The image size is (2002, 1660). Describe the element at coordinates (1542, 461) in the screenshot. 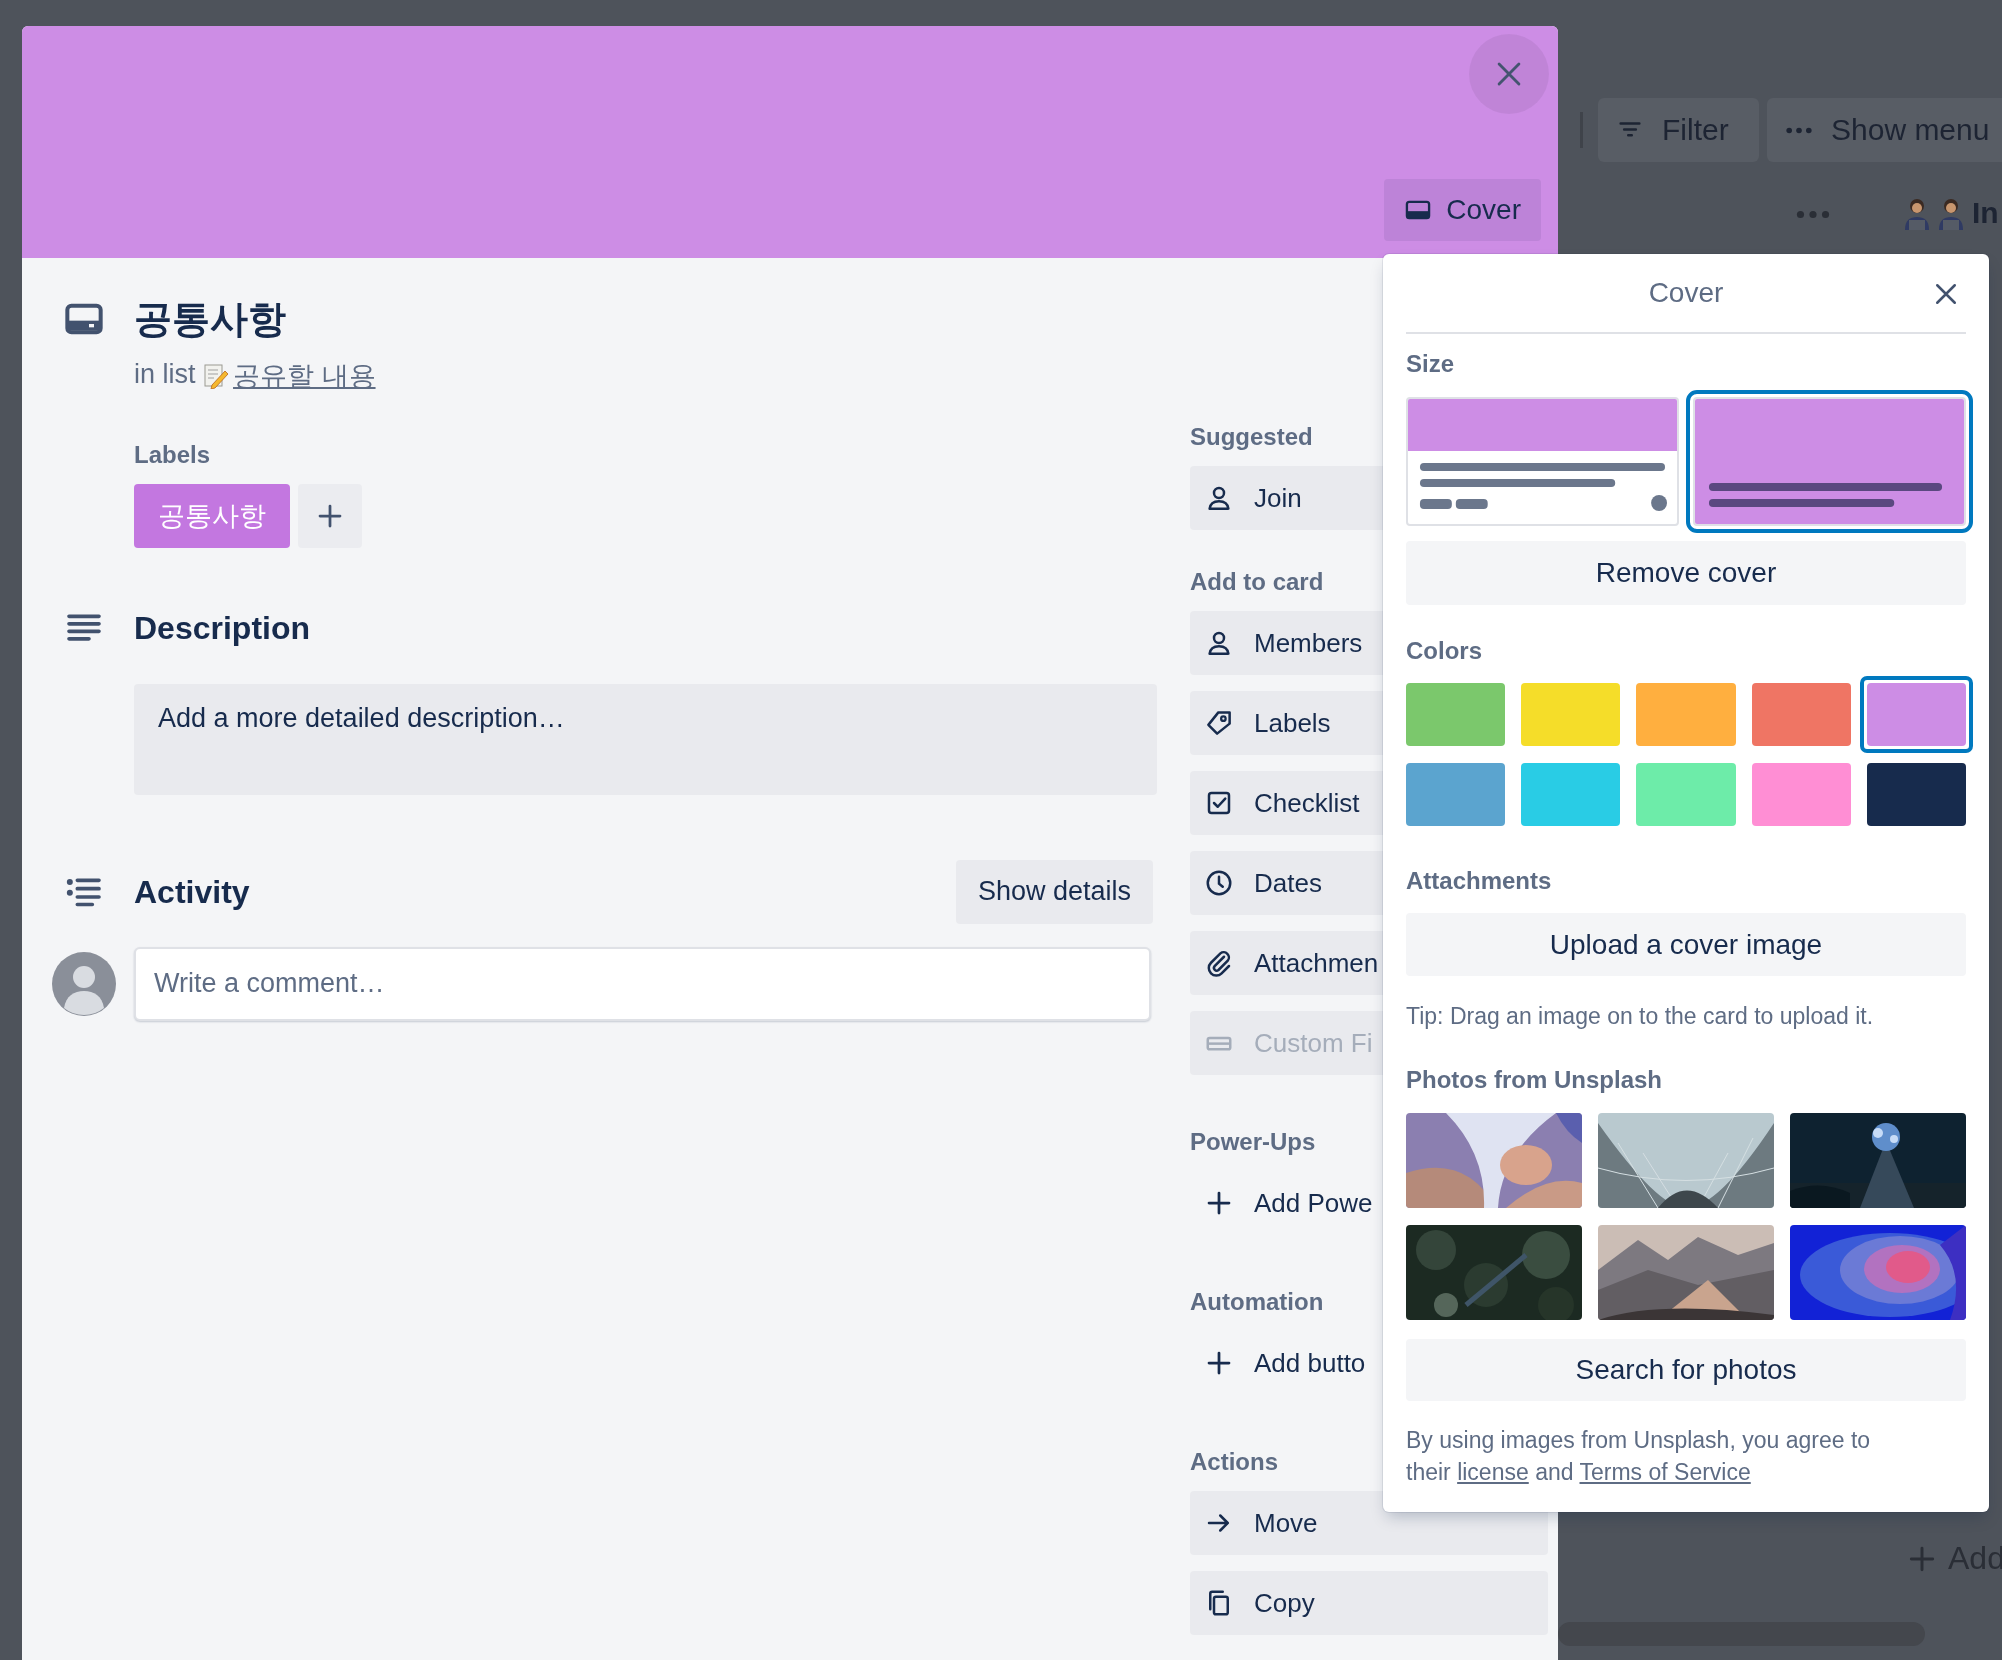

I see `cover-size-option` at that location.